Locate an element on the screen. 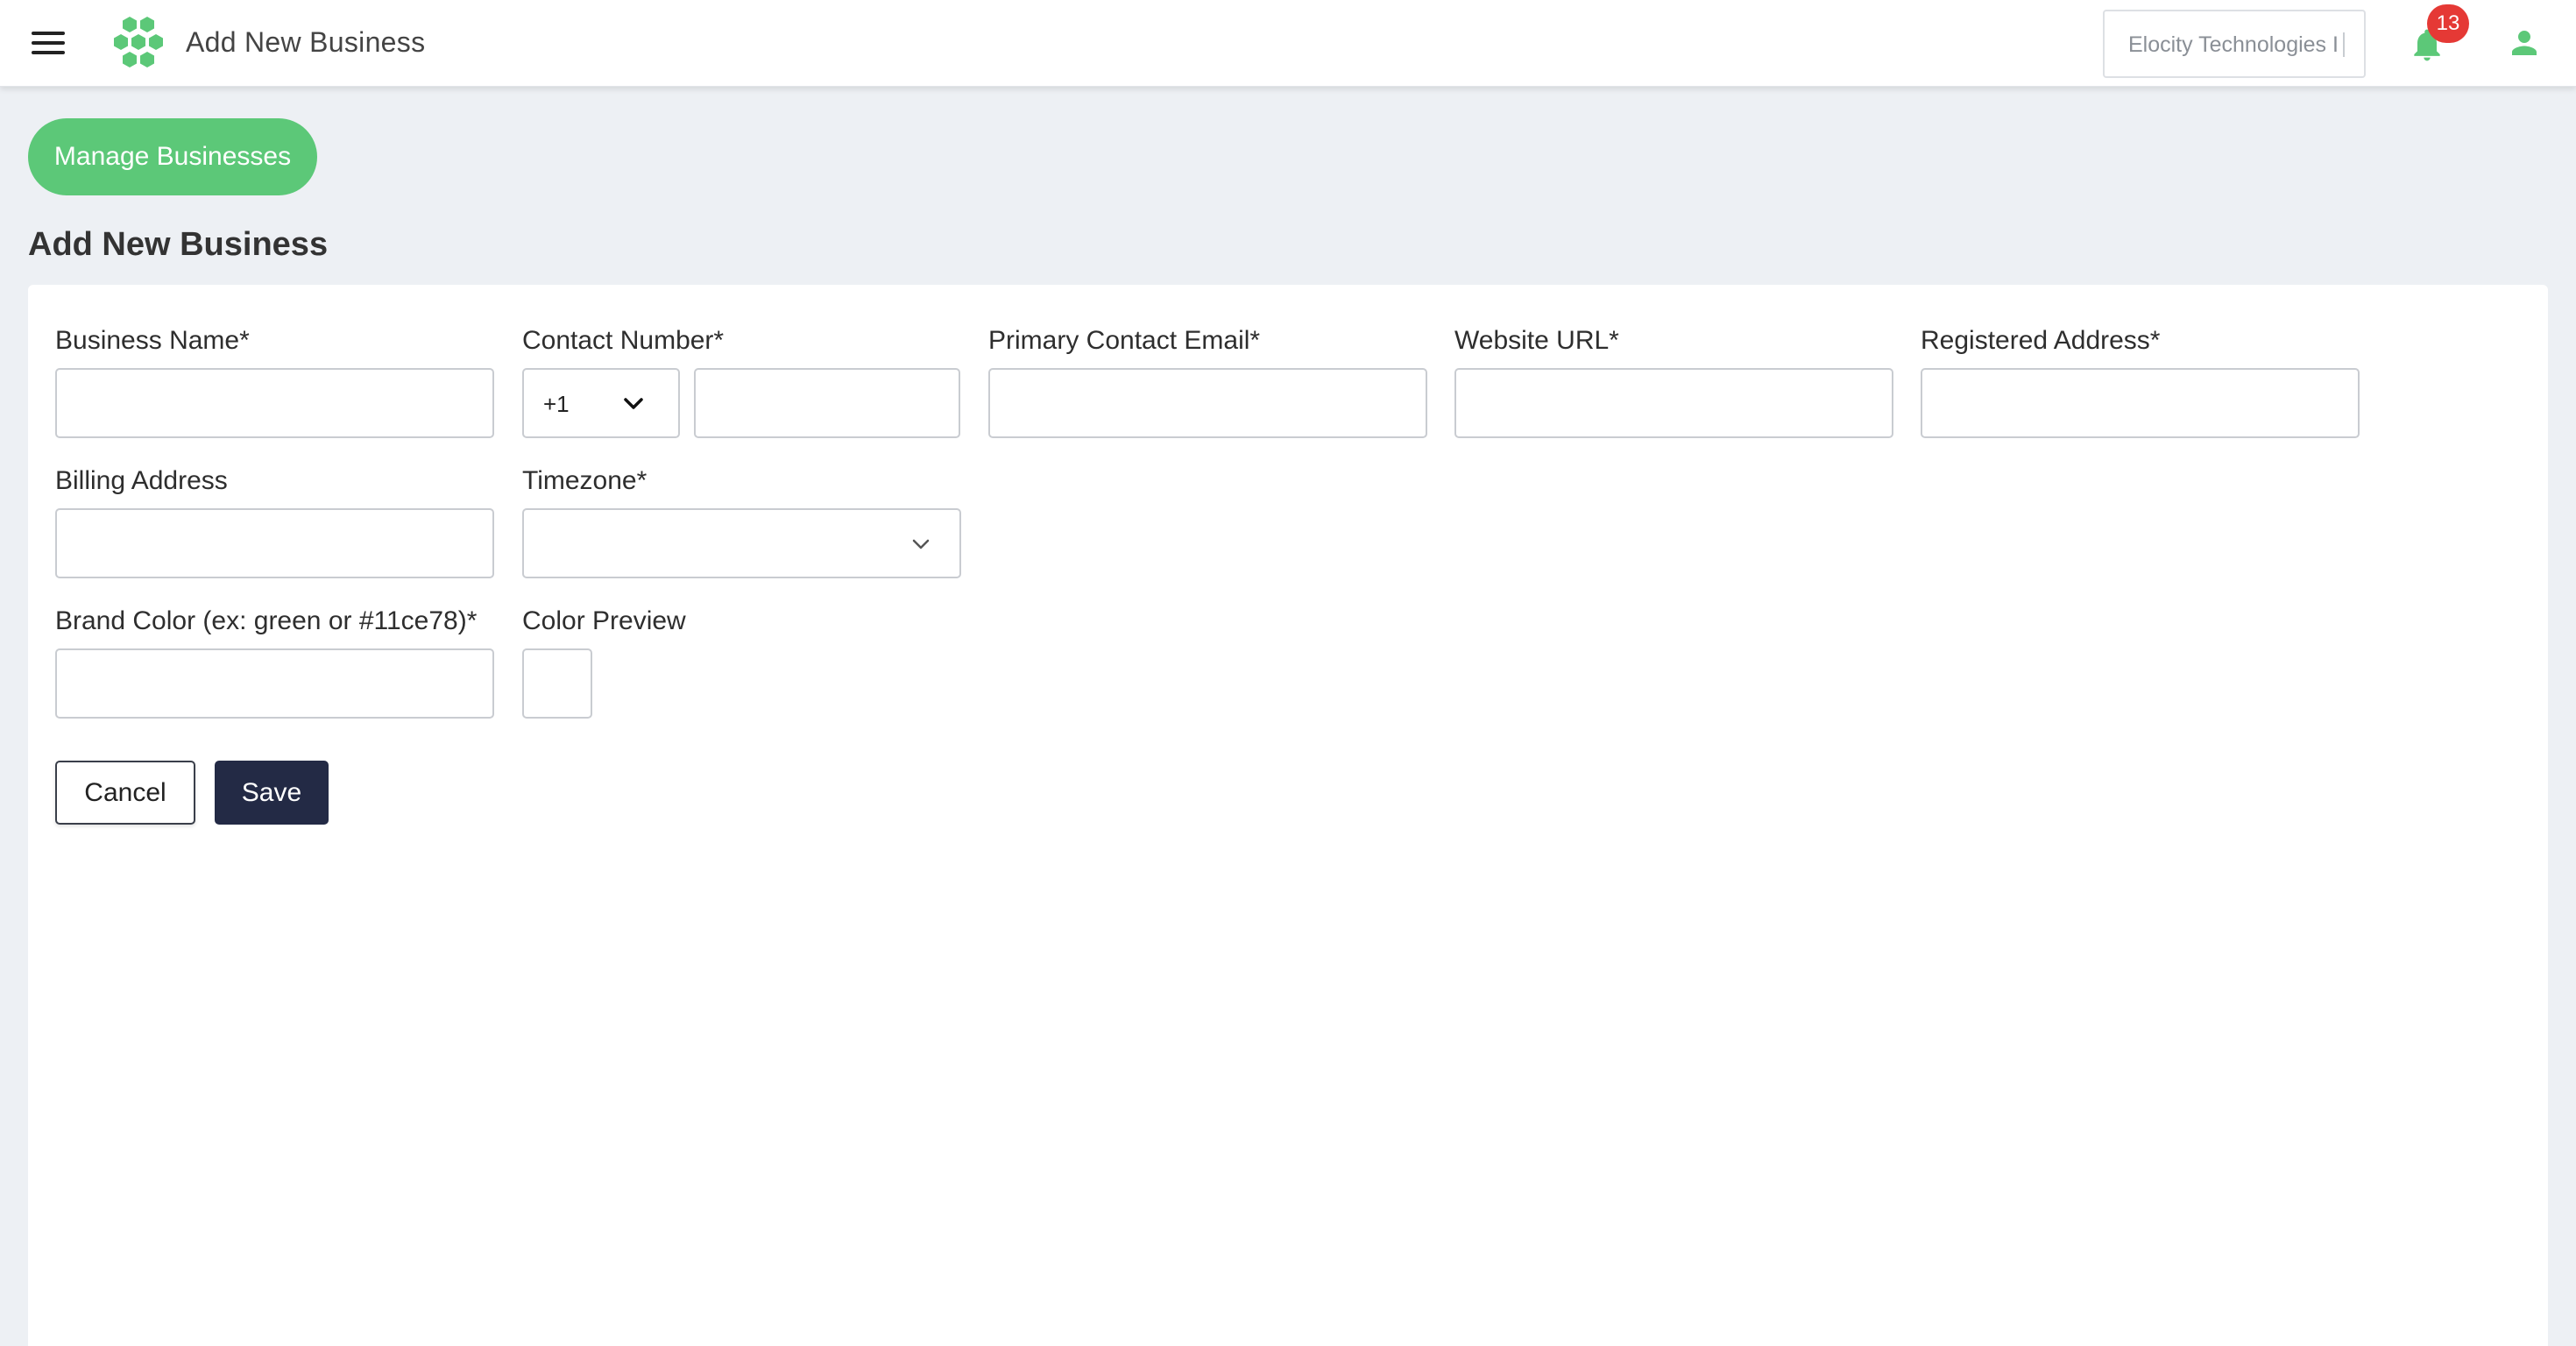 Image resolution: width=2576 pixels, height=1346 pixels. timezone-label: Timezone* is located at coordinates (585, 480).